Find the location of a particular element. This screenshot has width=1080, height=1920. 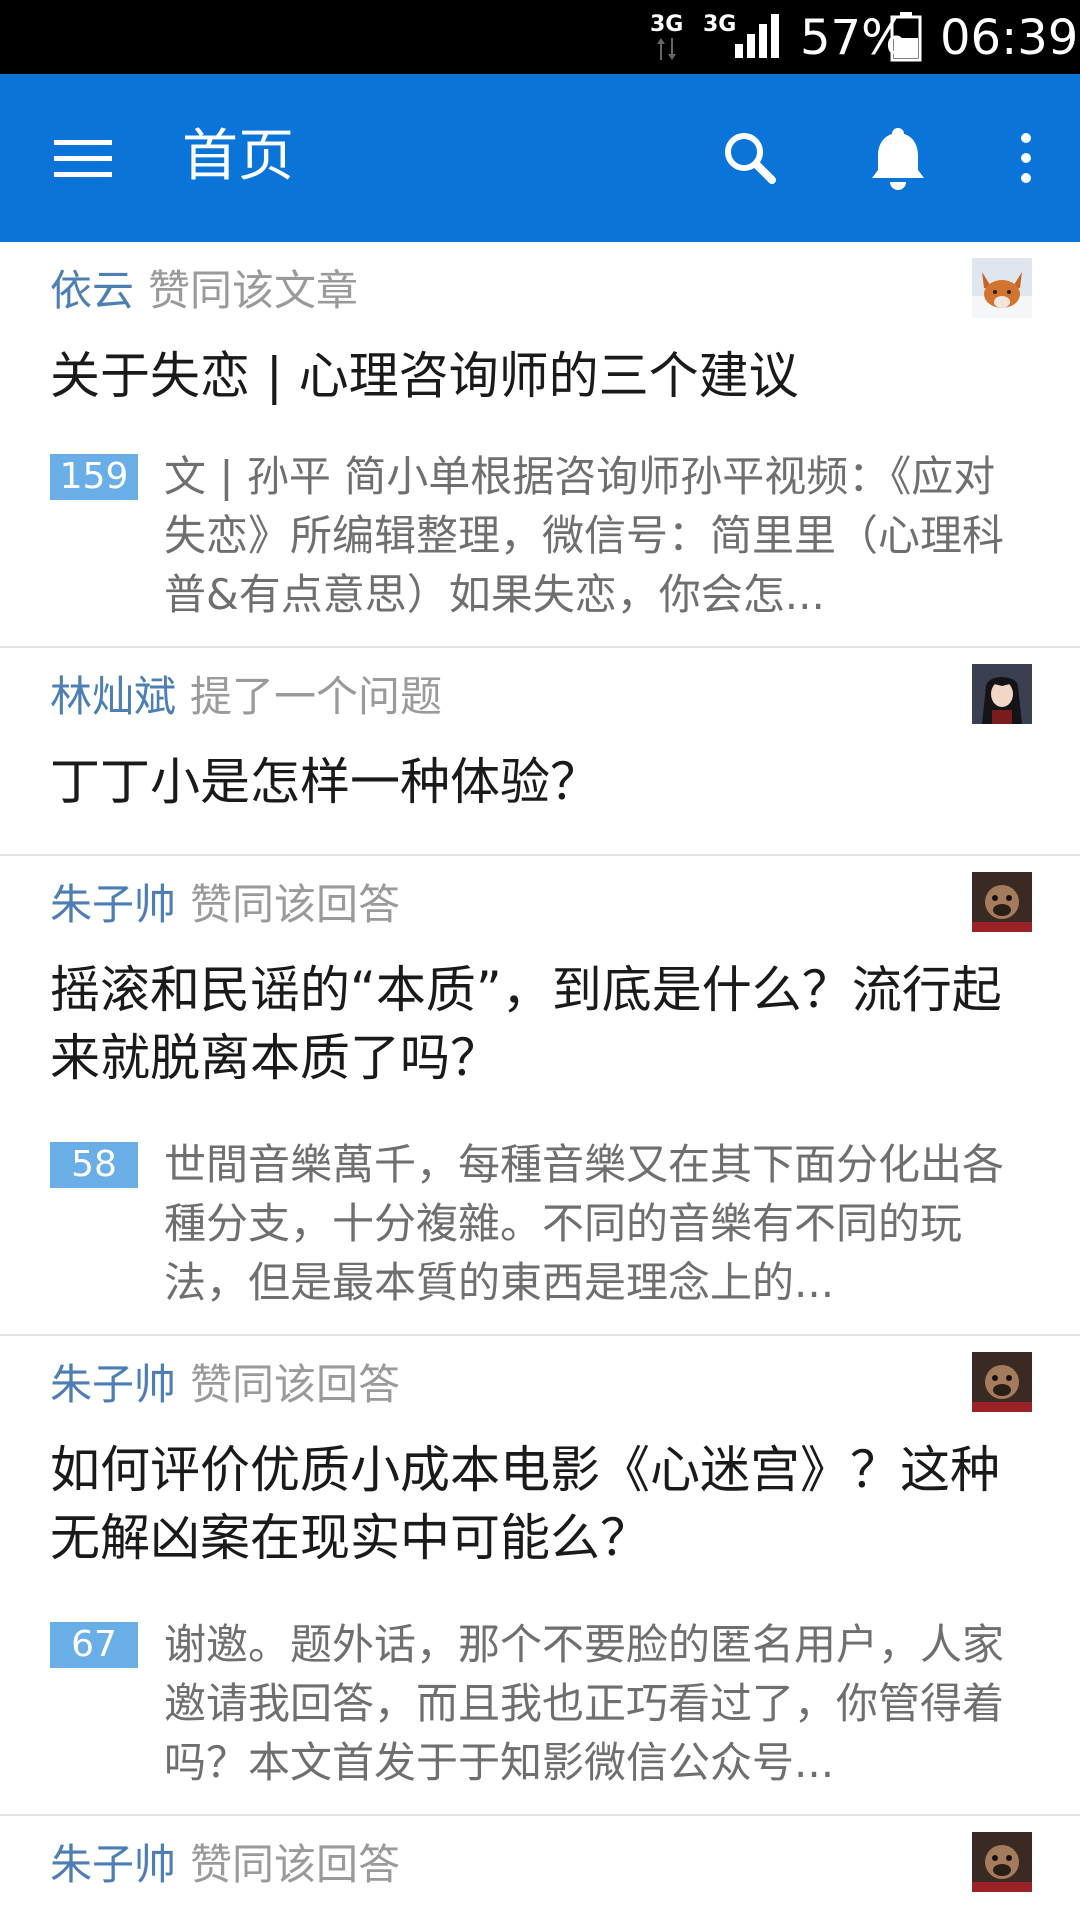

vote-count-badge: 67 is located at coordinates (94, 1645).